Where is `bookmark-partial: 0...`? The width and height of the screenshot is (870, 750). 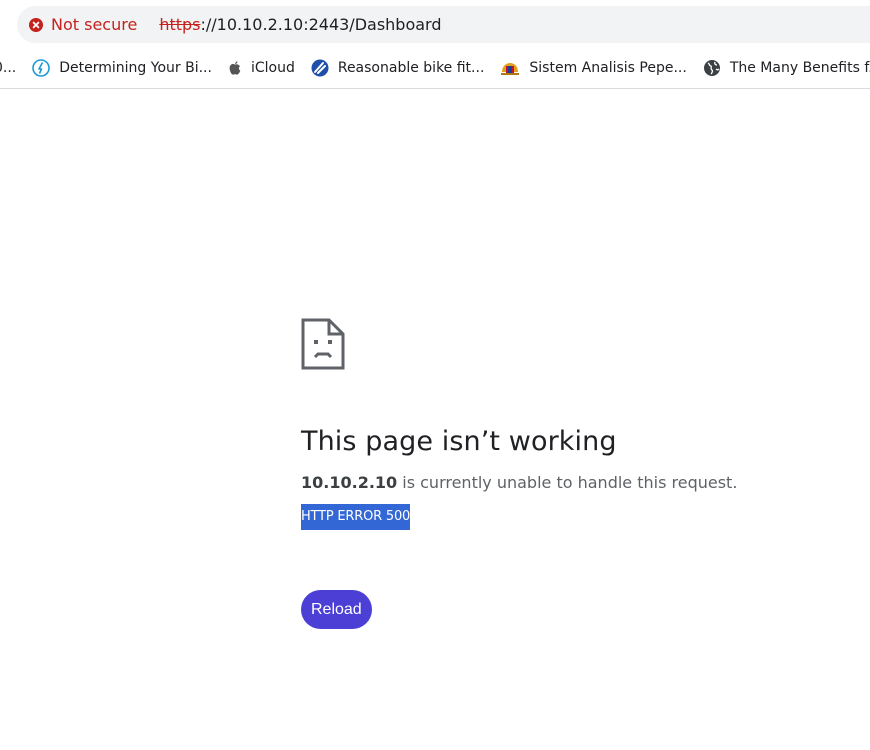 bookmark-partial: 0... is located at coordinates (12, 68).